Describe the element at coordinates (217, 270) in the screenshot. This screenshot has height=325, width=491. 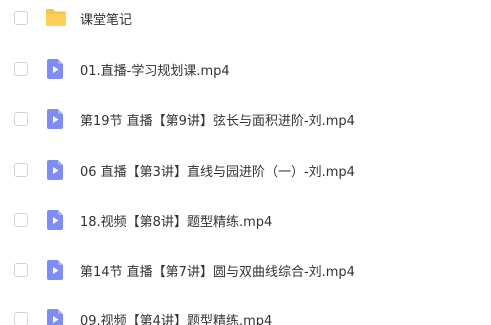
I see `file-name: 第14节 直播【第7讲】圆与双曲线综合-刘.mp4` at that location.